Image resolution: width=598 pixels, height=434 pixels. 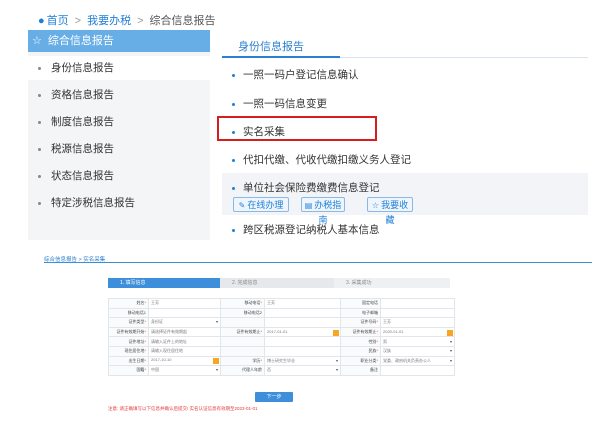 What do you see at coordinates (58, 21) in the screenshot?
I see `breadcrumb-home-link: 首页` at bounding box center [58, 21].